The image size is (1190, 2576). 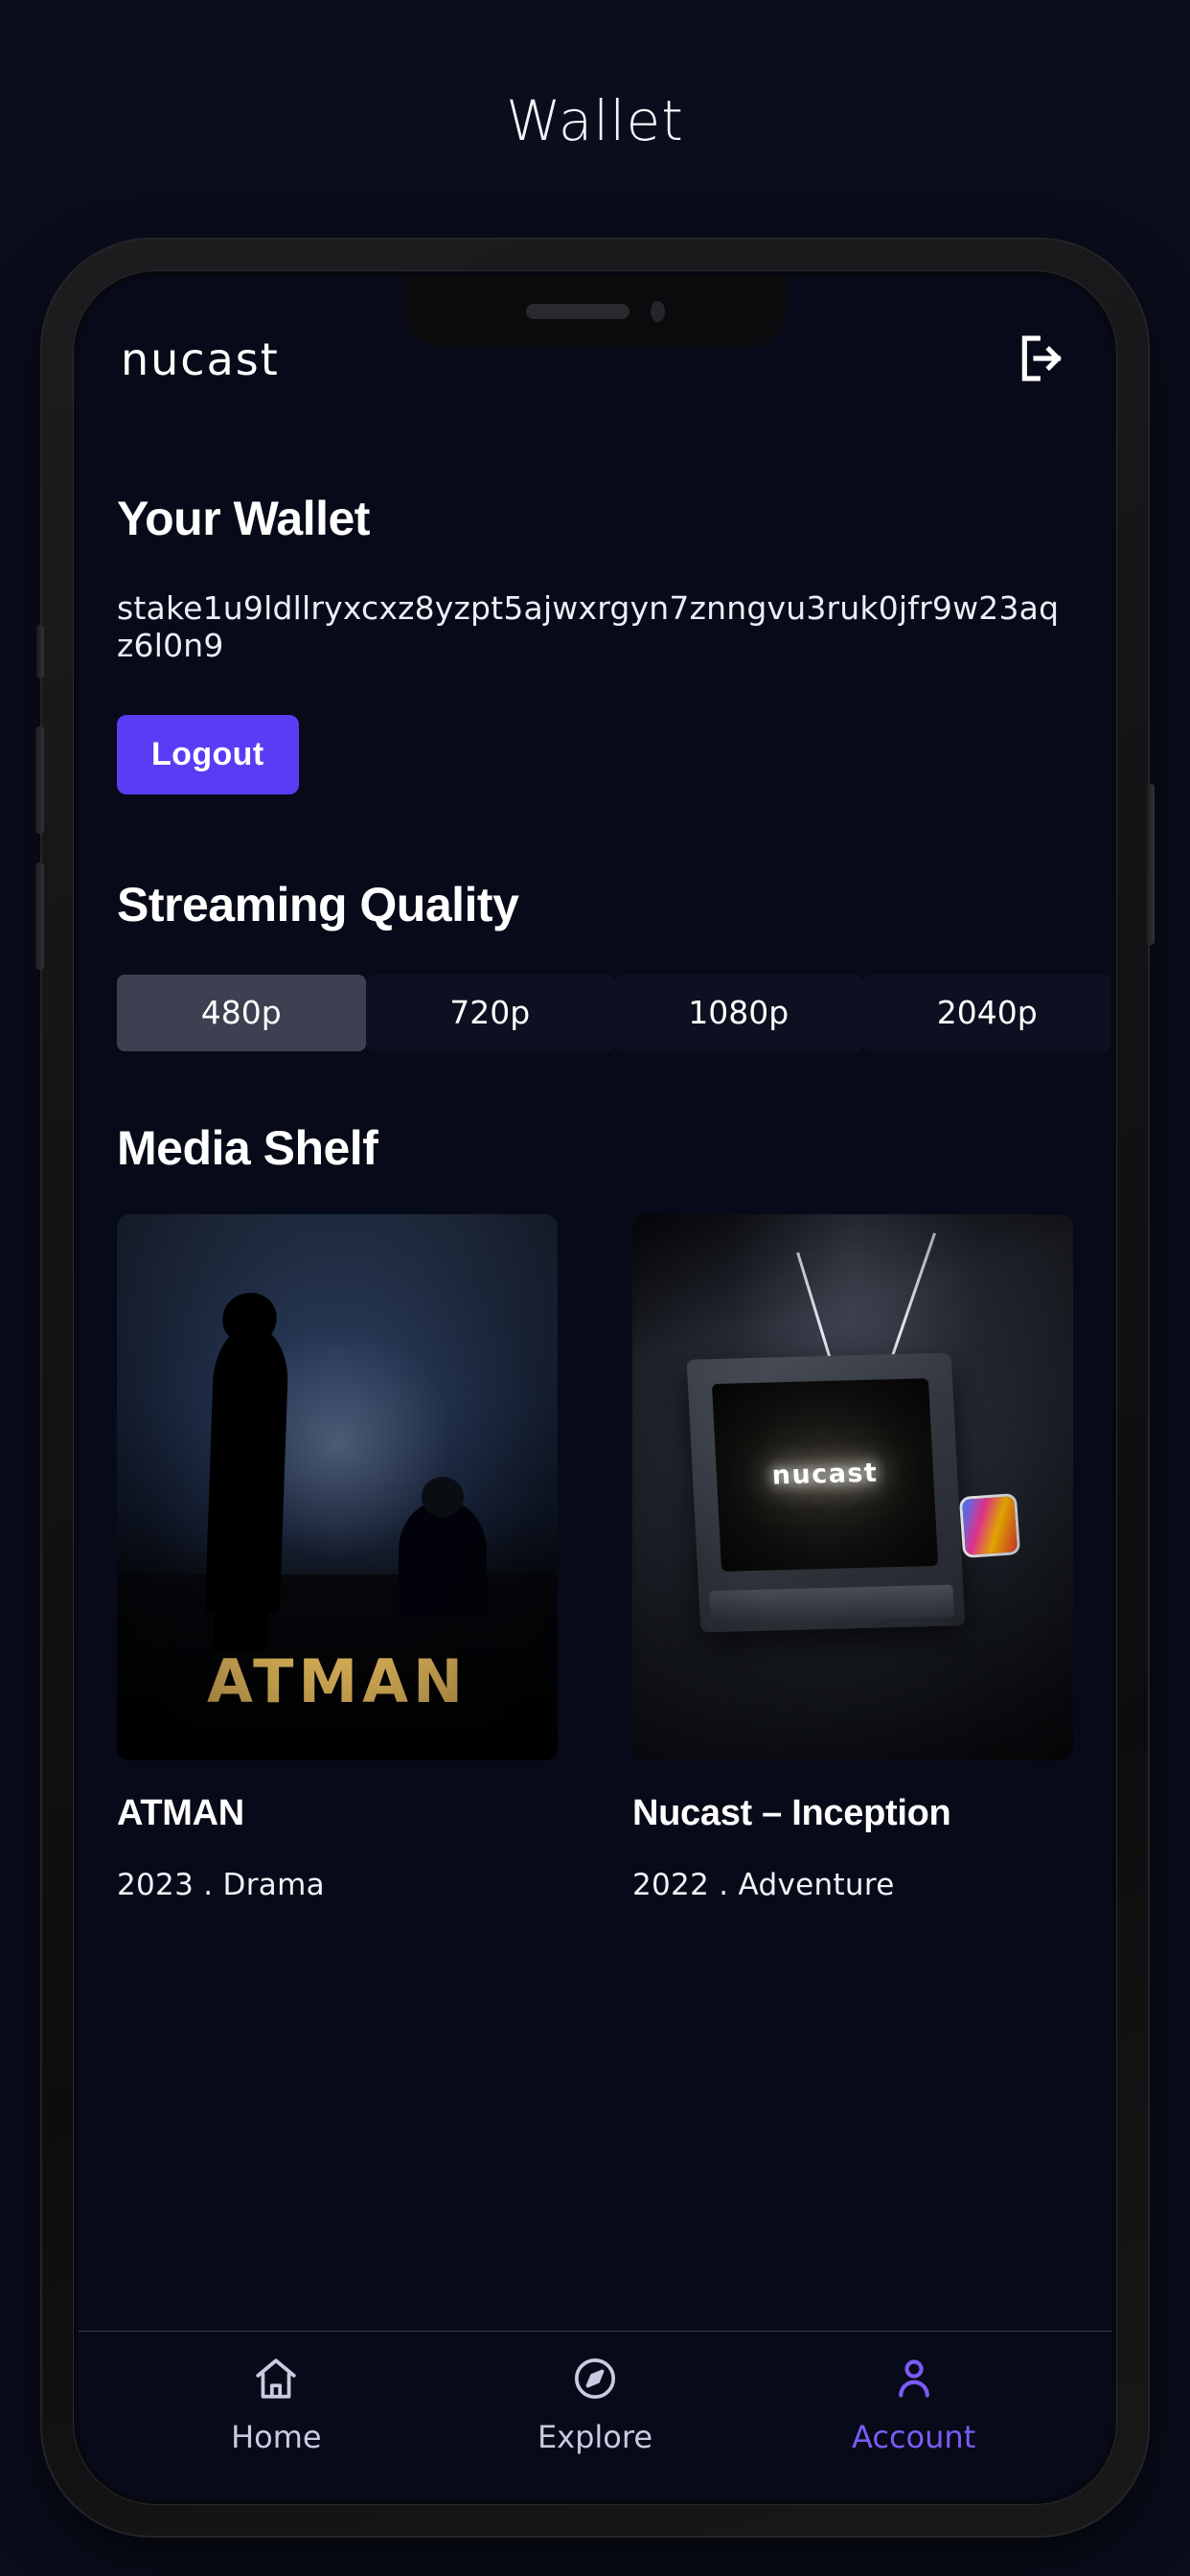 I want to click on logout-button: Logout, so click(x=208, y=754).